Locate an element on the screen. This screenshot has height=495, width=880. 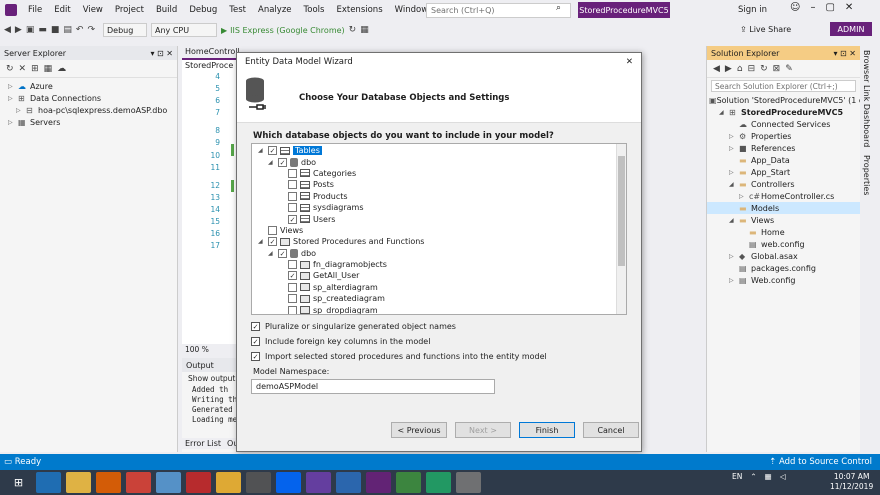
settings-icon: ✎ is located at coordinates (789, 69).